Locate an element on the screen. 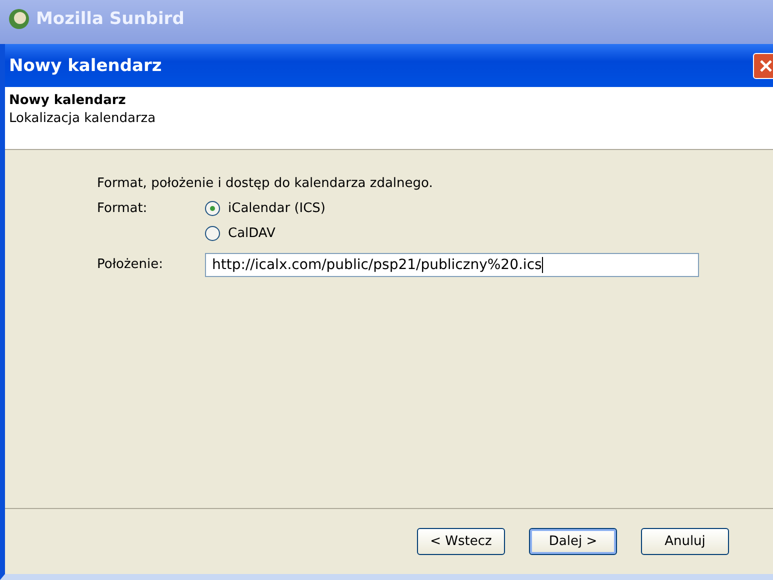 The image size is (773, 580). close-button is located at coordinates (763, 65).